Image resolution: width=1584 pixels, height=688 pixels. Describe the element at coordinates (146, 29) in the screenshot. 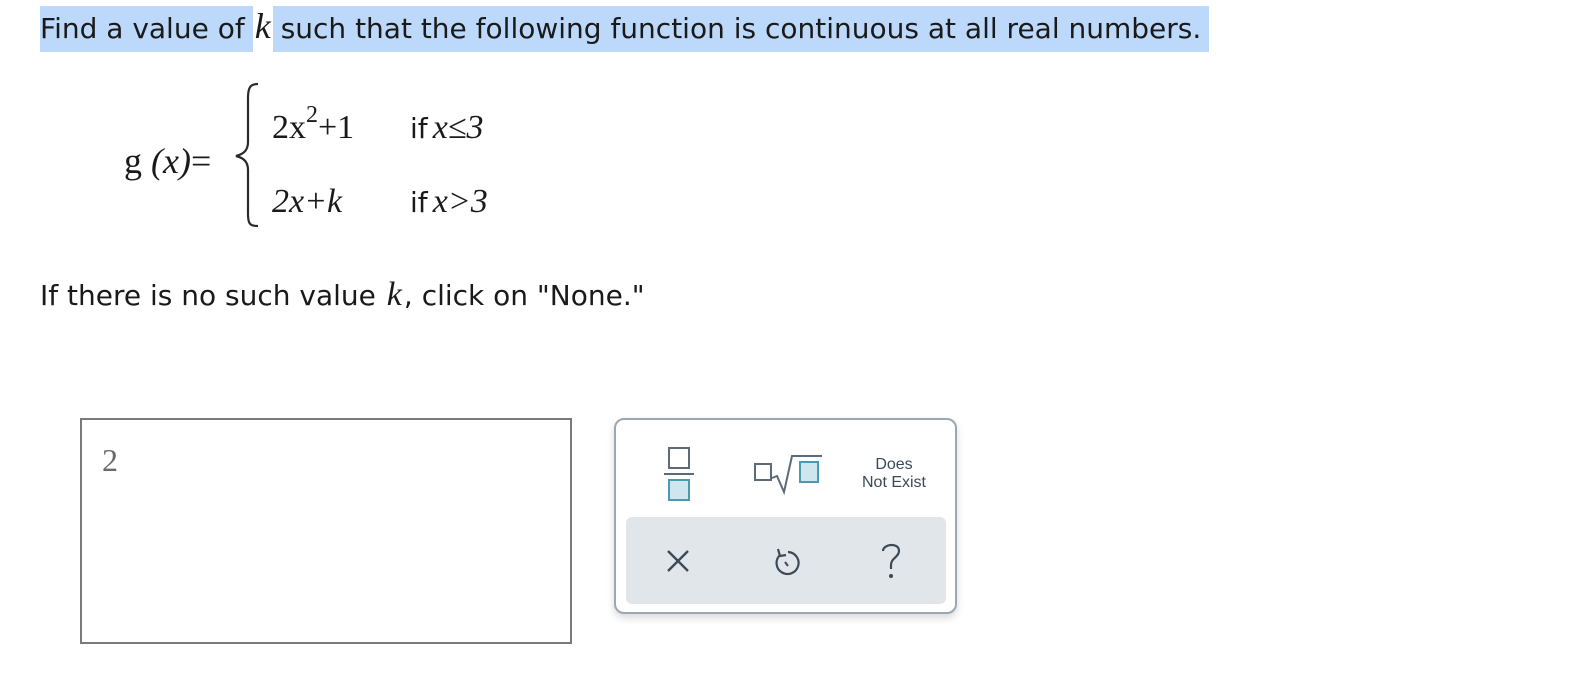

I see `question-part1: Find a value of` at that location.